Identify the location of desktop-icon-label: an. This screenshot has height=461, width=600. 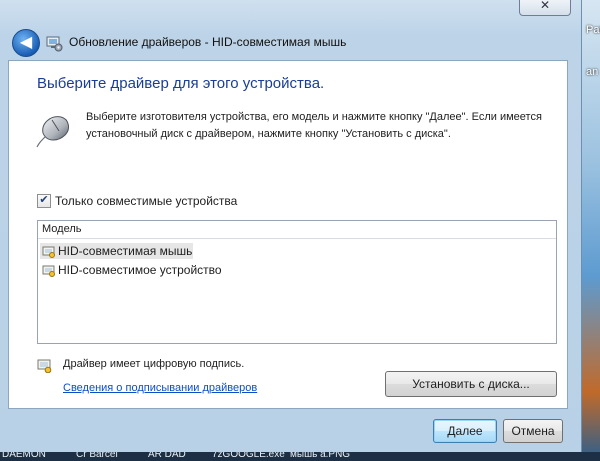
(592, 72).